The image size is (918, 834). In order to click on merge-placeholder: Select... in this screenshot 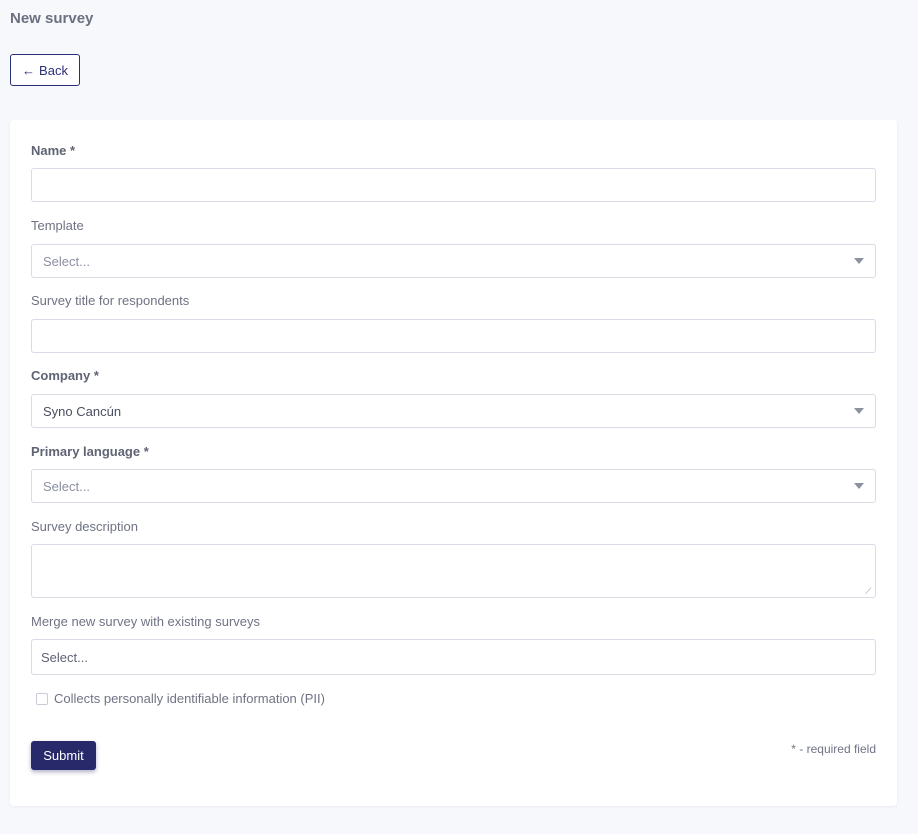, I will do `click(64, 657)`.